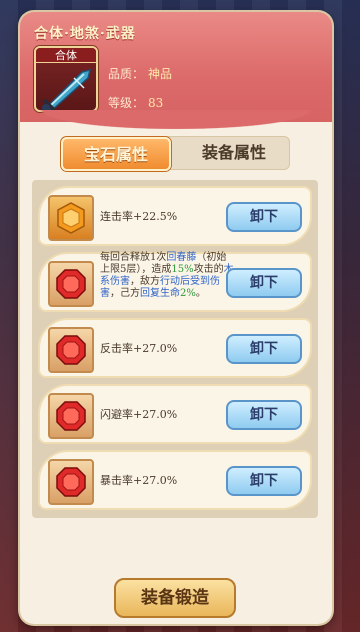 This screenshot has width=360, height=632. What do you see at coordinates (156, 103) in the screenshot?
I see `level-value: 83` at bounding box center [156, 103].